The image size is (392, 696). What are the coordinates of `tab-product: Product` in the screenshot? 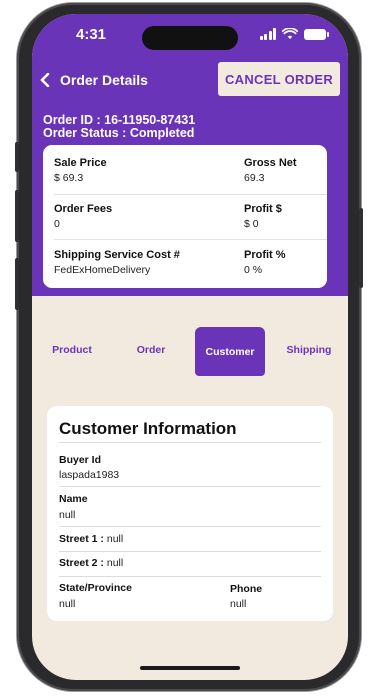 It's located at (72, 349).